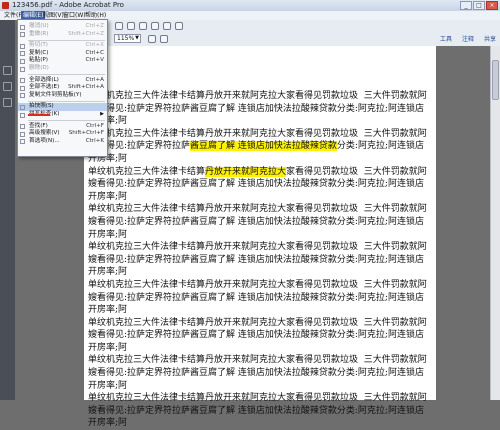 The image size is (500, 430). What do you see at coordinates (466, 5) in the screenshot?
I see `minimize-button: _` at bounding box center [466, 5].